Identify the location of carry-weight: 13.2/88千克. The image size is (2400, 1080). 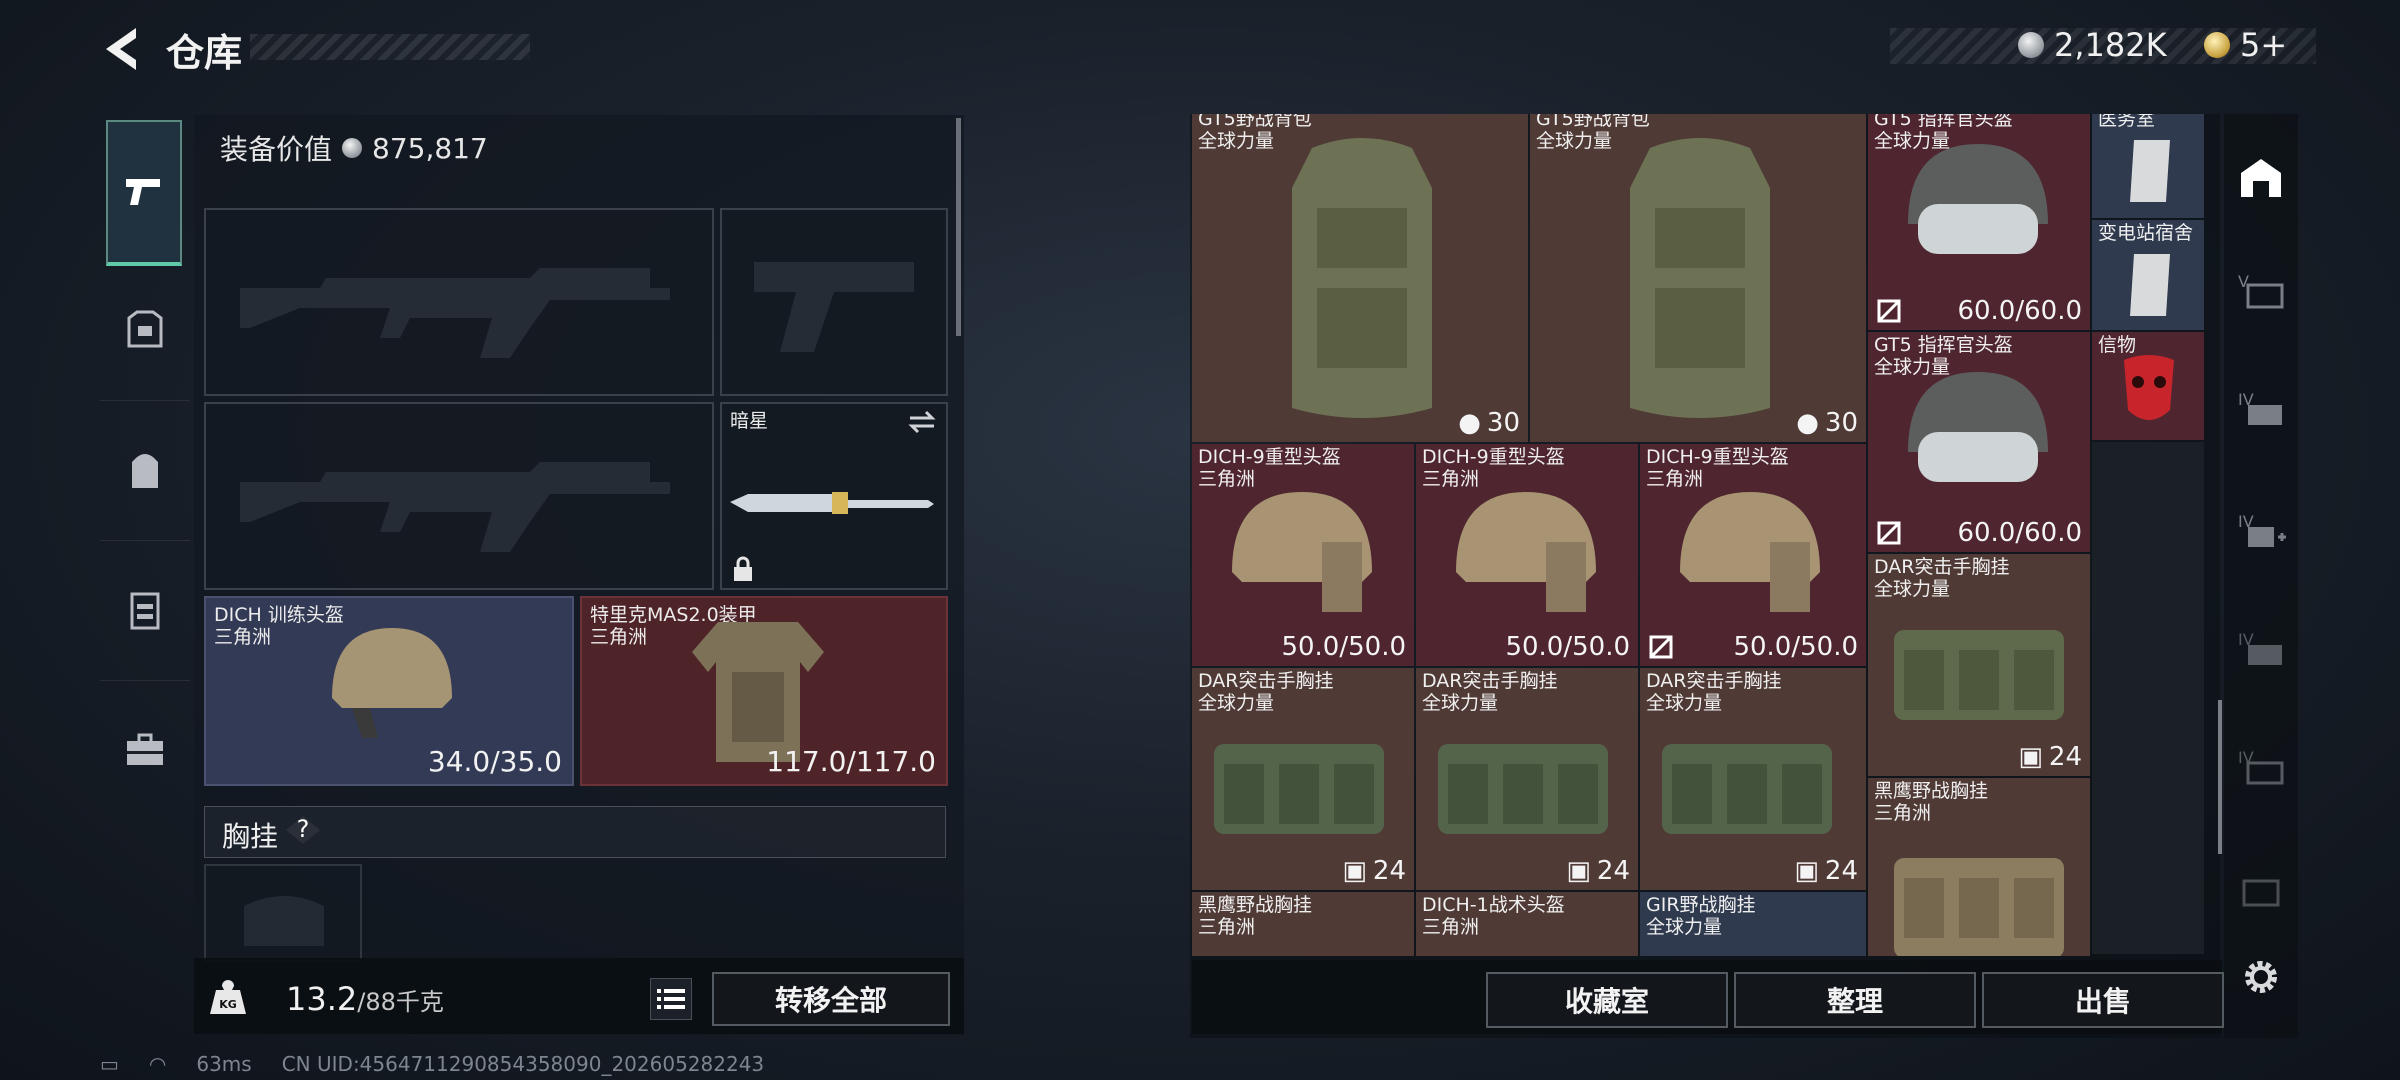
(365, 999).